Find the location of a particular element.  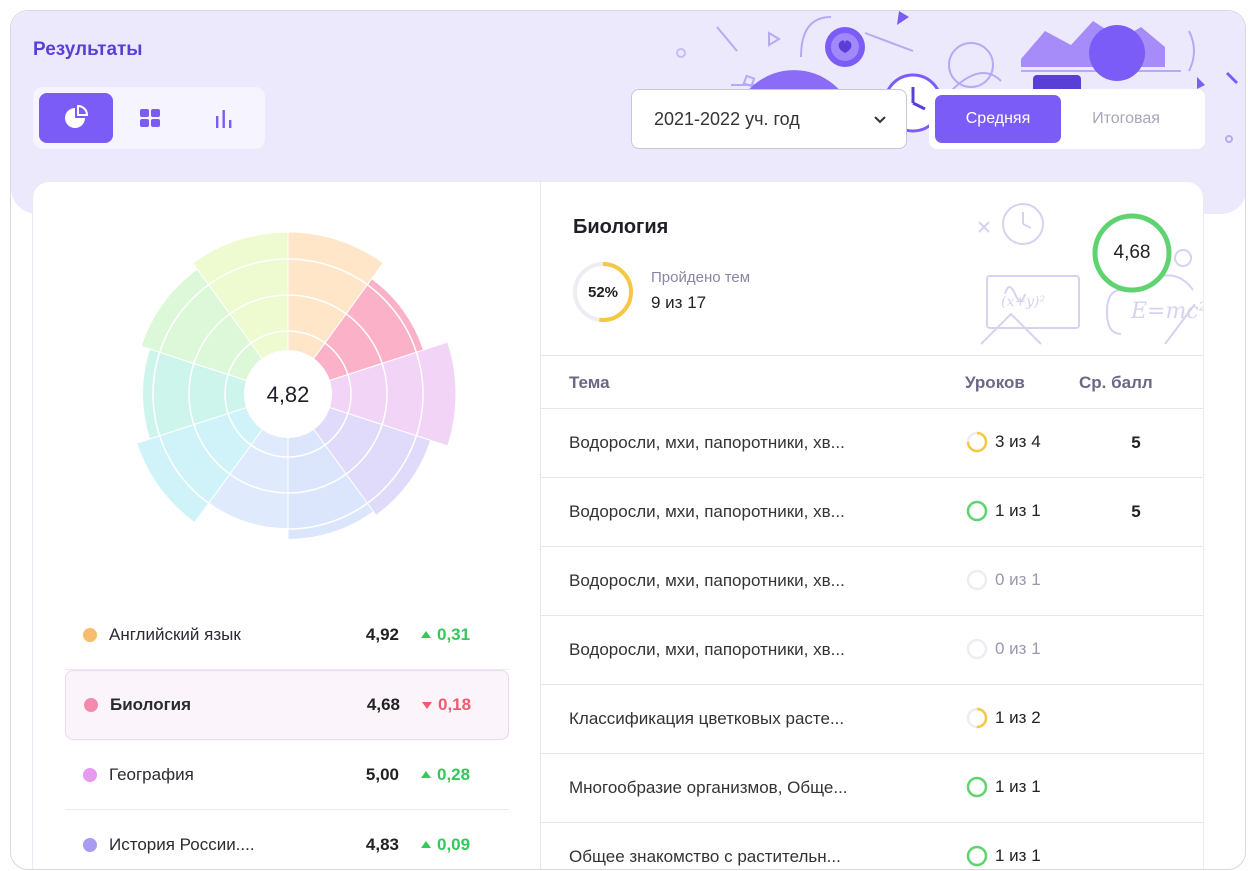

subject-delta: 0,18 is located at coordinates (446, 705).